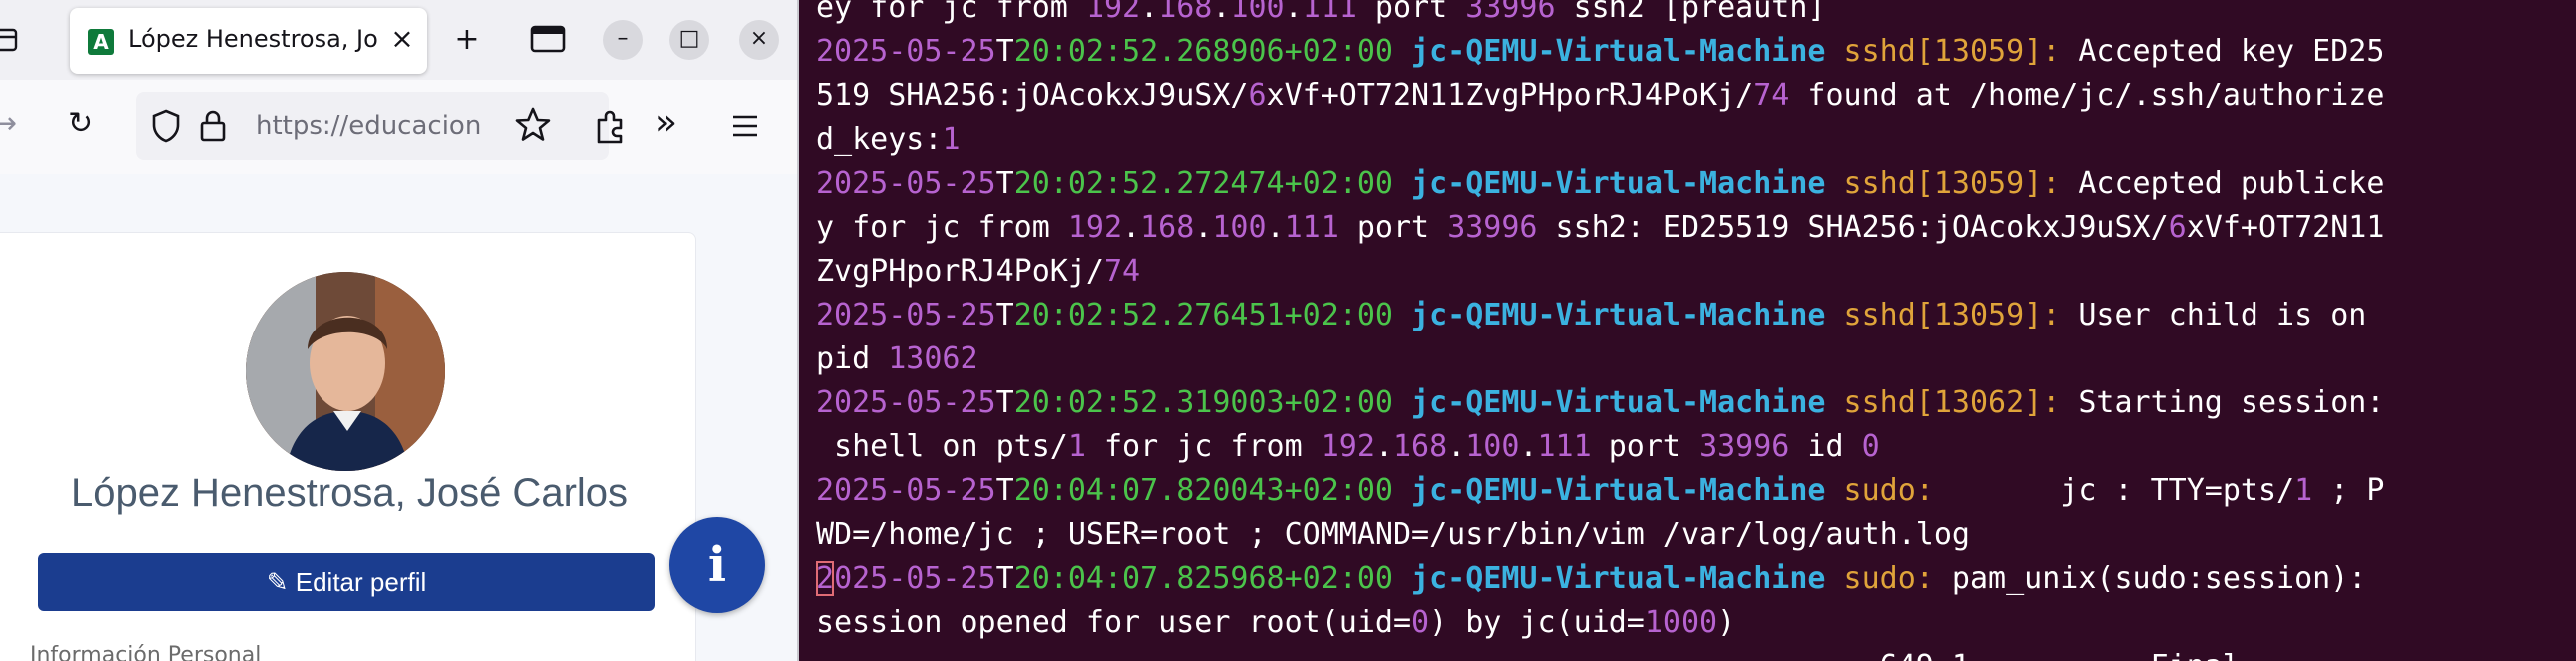 Image resolution: width=2576 pixels, height=661 pixels. Describe the element at coordinates (2222, 402) in the screenshot. I see `terminal-segment-txt: Starting session:` at that location.